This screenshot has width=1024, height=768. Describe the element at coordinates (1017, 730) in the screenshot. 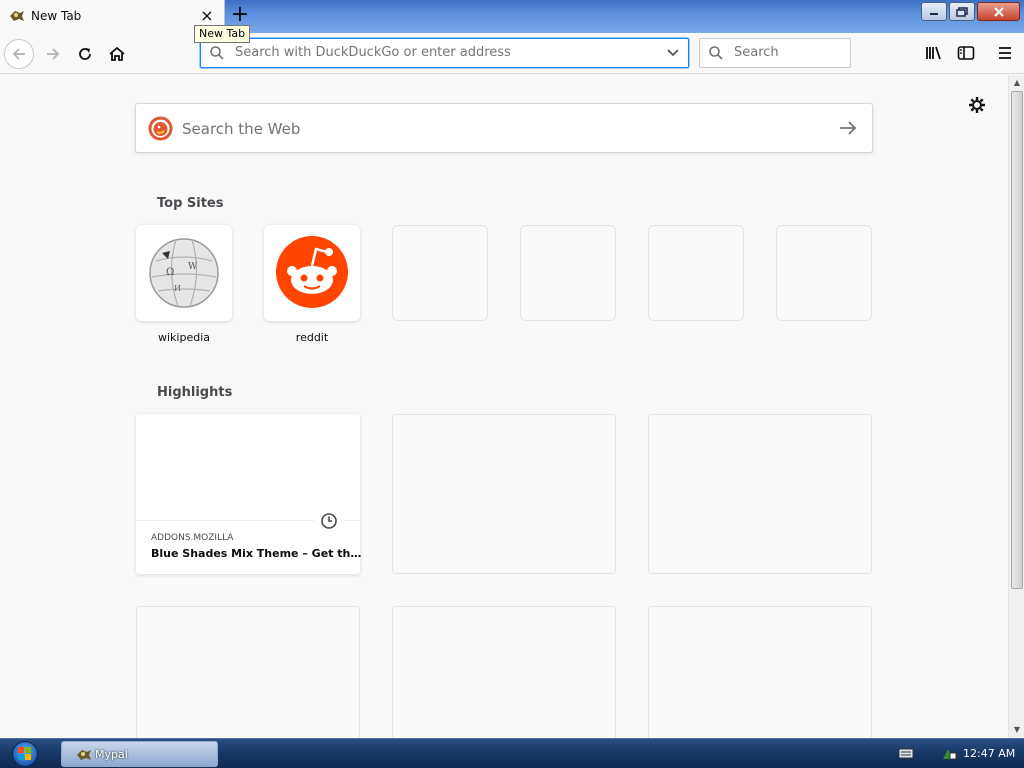

I see `scroll-down-icon: ▼` at that location.